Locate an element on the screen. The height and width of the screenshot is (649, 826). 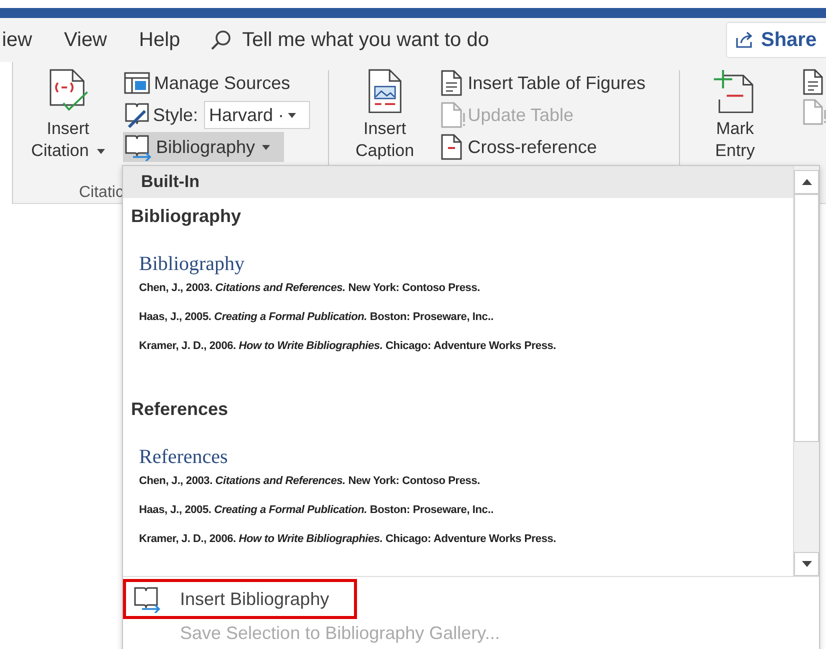
share-icon is located at coordinates (745, 40).